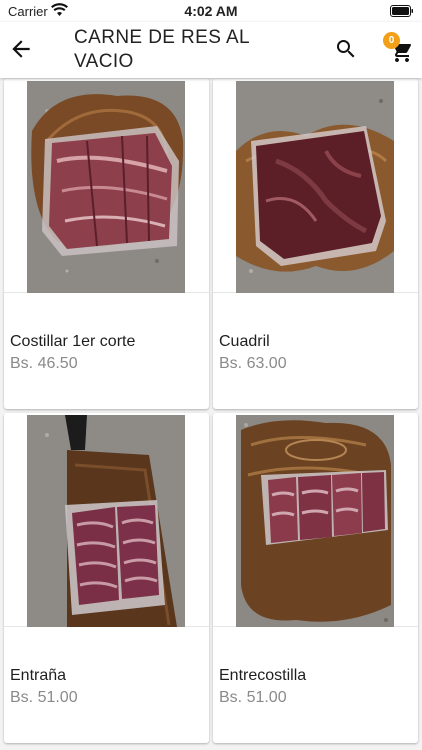 This screenshot has width=422, height=750. Describe the element at coordinates (44, 363) in the screenshot. I see `product-price: Bs. 46.50` at that location.